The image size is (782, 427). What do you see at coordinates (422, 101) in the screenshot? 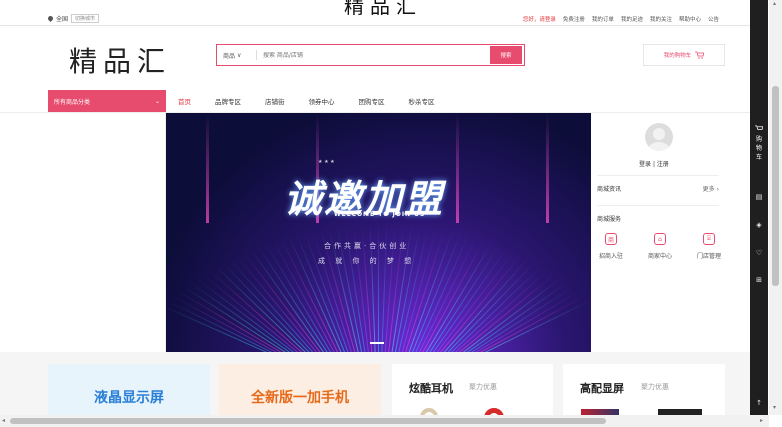
I see `nav-item-flash-sale: 秒杀专区` at bounding box center [422, 101].